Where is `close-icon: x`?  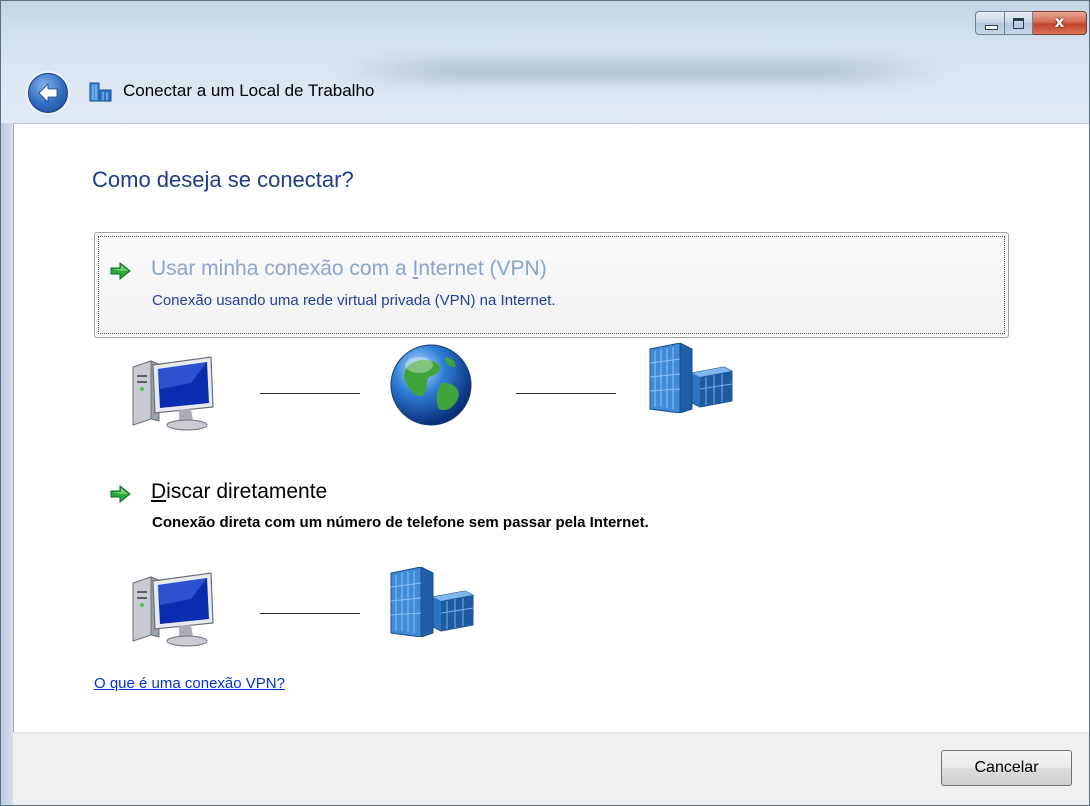 close-icon: x is located at coordinates (1059, 22).